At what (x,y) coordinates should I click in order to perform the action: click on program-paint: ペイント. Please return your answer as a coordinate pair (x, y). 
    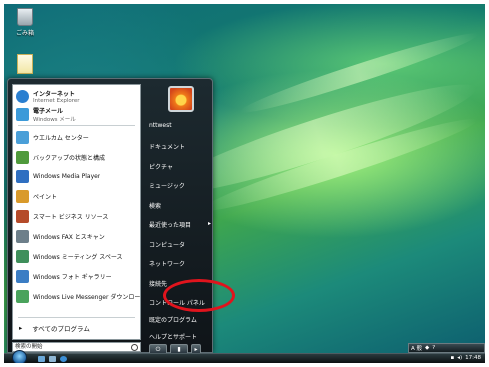
    Looking at the image, I should click on (78, 196).